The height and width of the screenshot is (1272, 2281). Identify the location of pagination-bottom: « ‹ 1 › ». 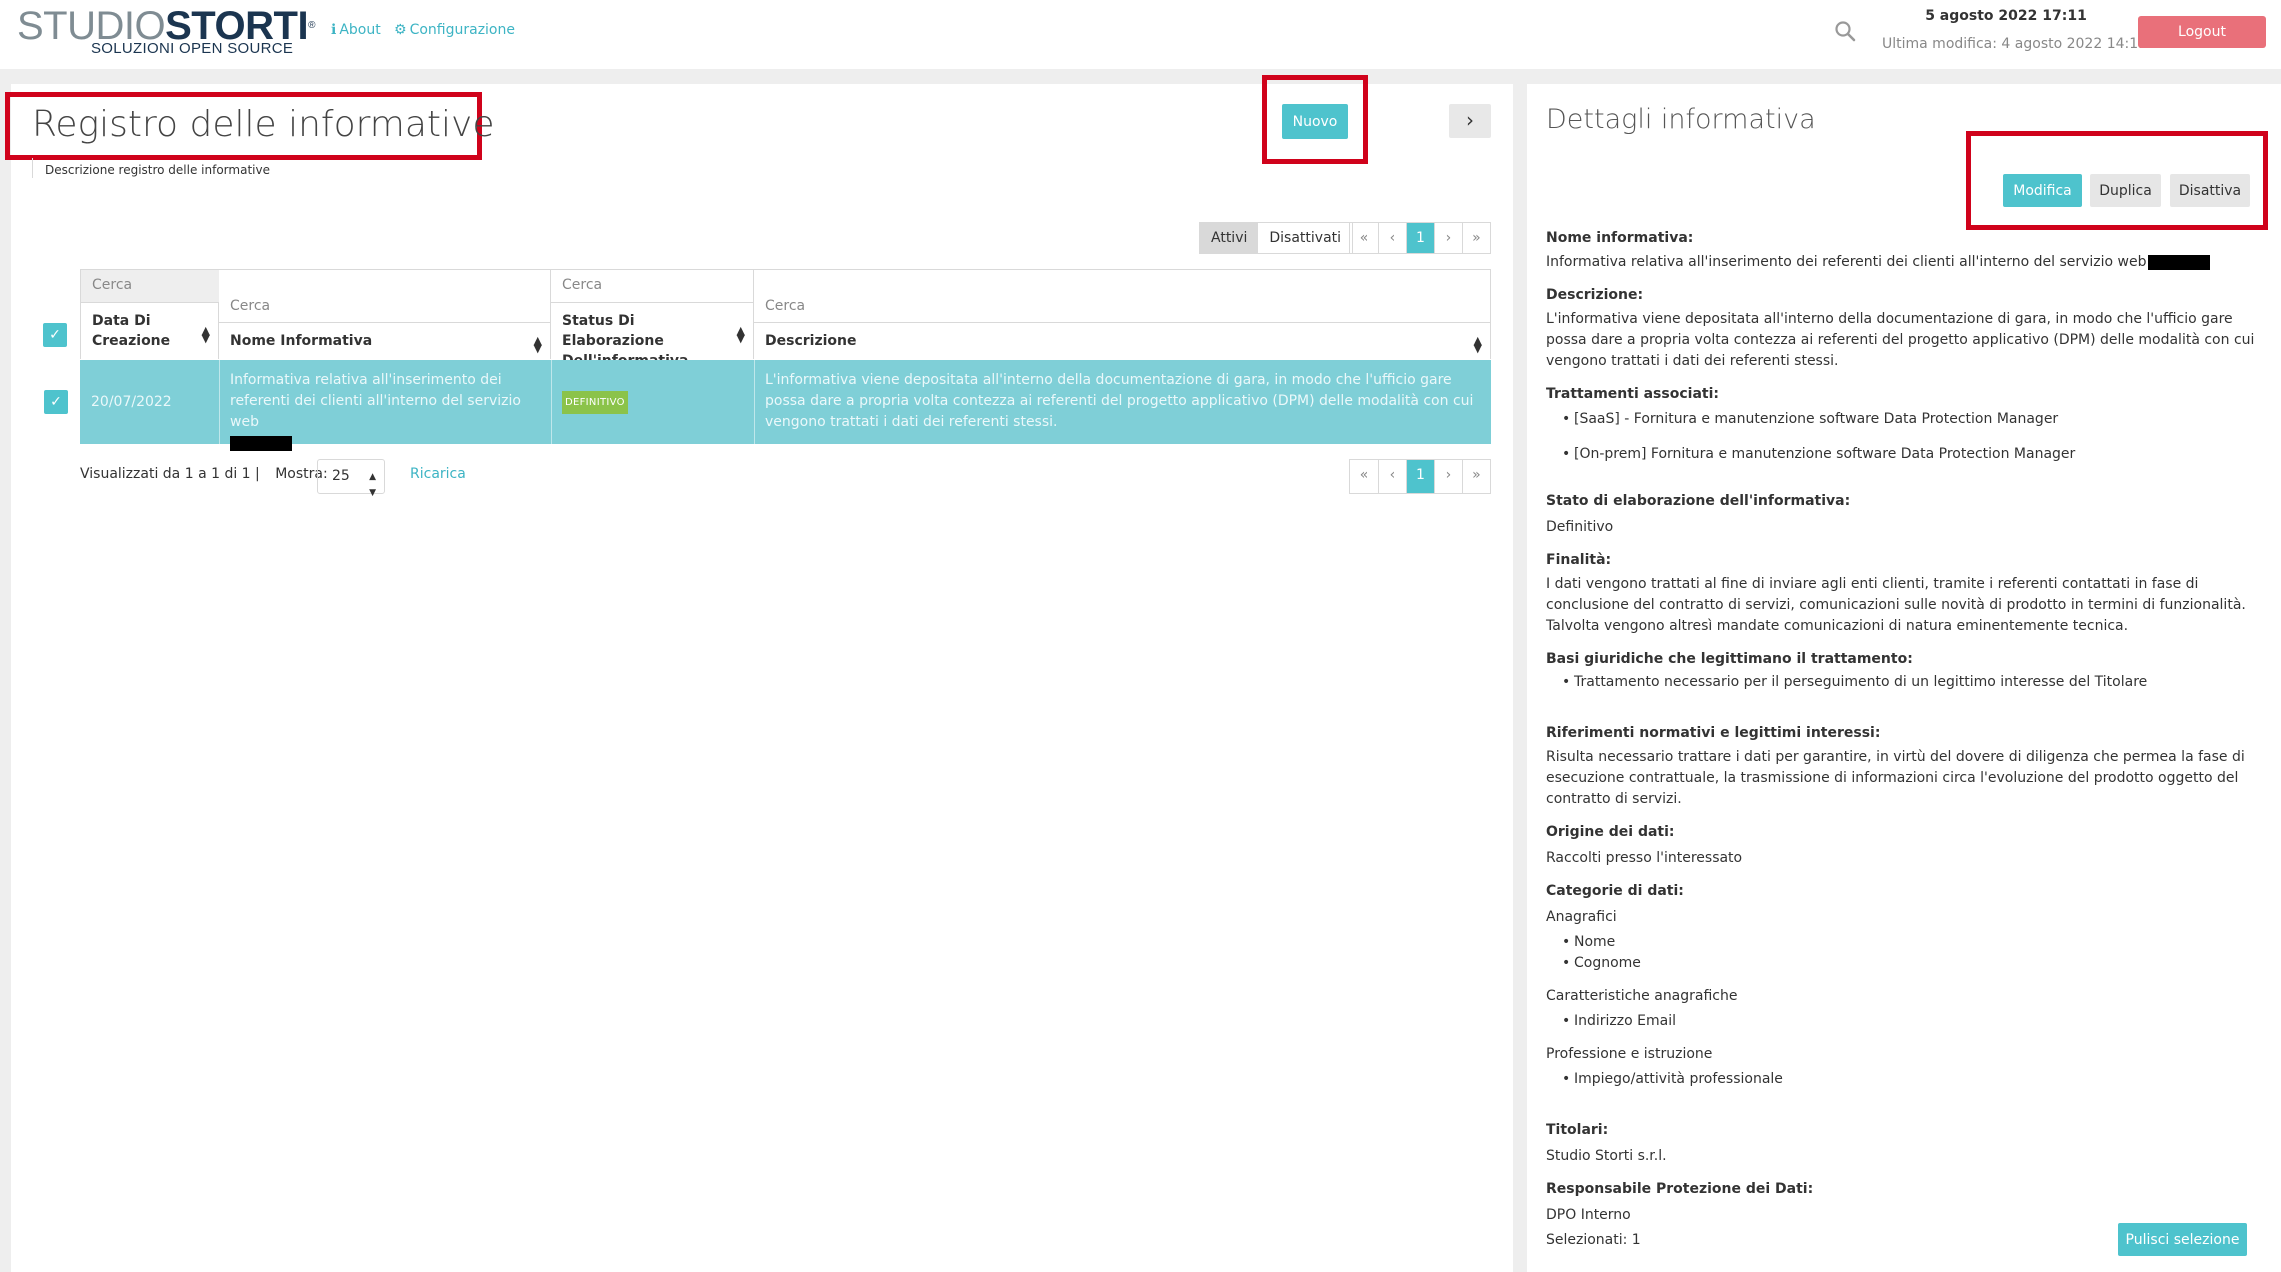
(1420, 476).